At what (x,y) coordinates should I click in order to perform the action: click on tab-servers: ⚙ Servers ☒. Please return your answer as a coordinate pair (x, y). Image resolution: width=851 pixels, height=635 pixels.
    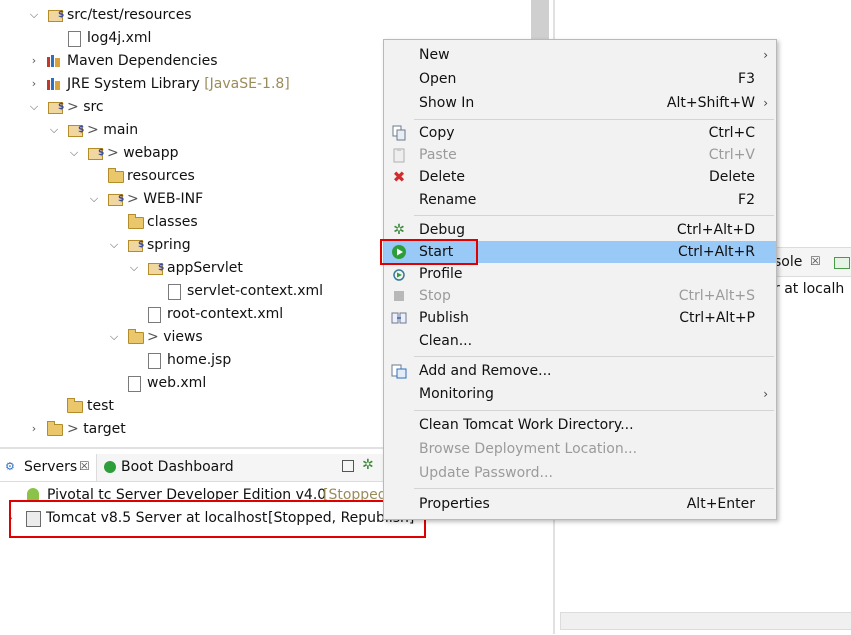
    Looking at the image, I should click on (48, 467).